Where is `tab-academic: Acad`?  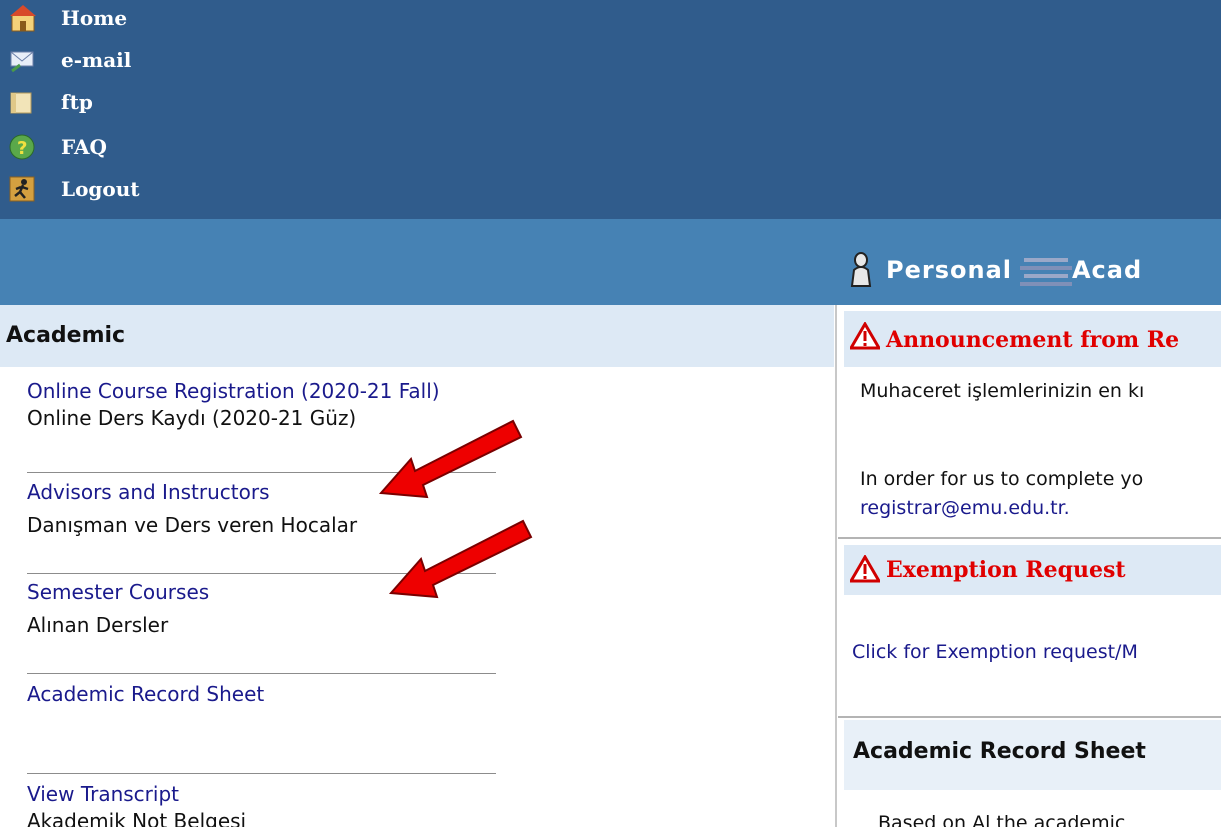
tab-academic: Acad is located at coordinates (1107, 270).